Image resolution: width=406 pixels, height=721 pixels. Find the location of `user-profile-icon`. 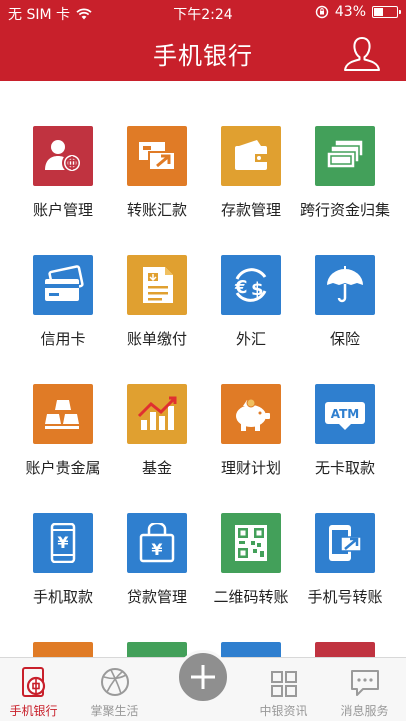

user-profile-icon is located at coordinates (362, 54).